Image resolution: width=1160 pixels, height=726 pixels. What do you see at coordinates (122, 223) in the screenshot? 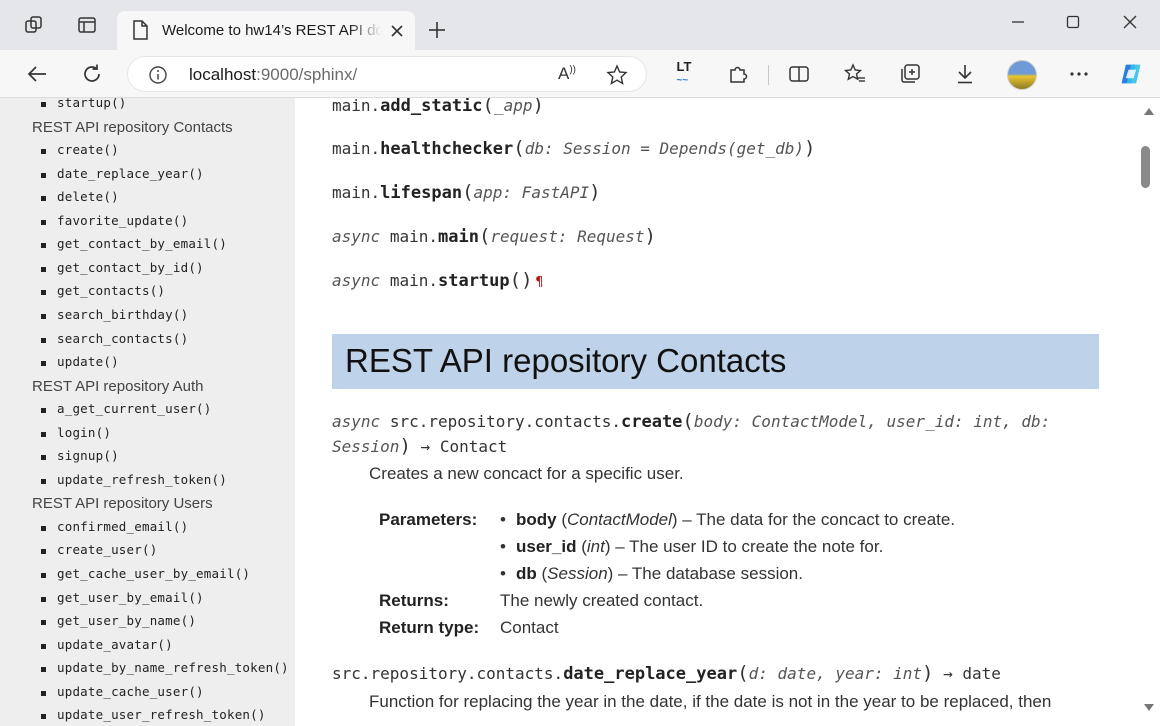
I see `sidebar-link: favorite_update()` at bounding box center [122, 223].